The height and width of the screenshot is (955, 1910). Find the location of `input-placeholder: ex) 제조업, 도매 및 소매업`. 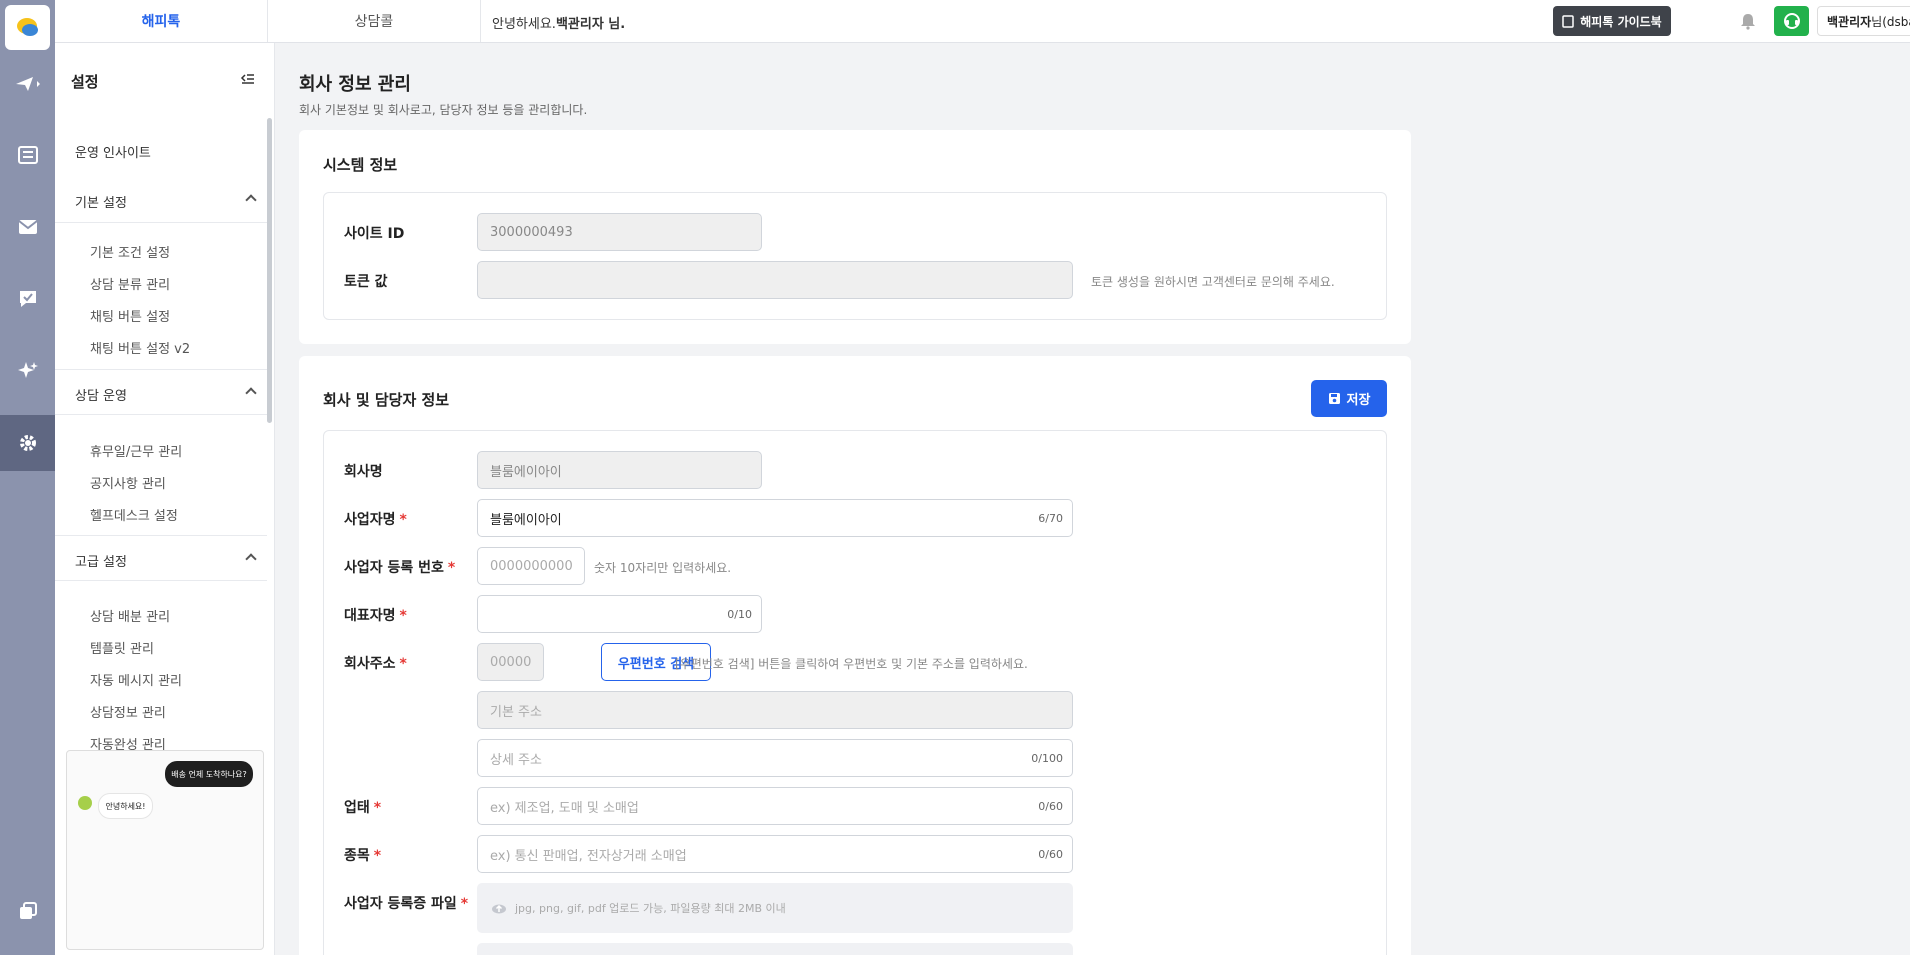

input-placeholder: ex) 제조업, 도매 및 소매업 is located at coordinates (564, 808).